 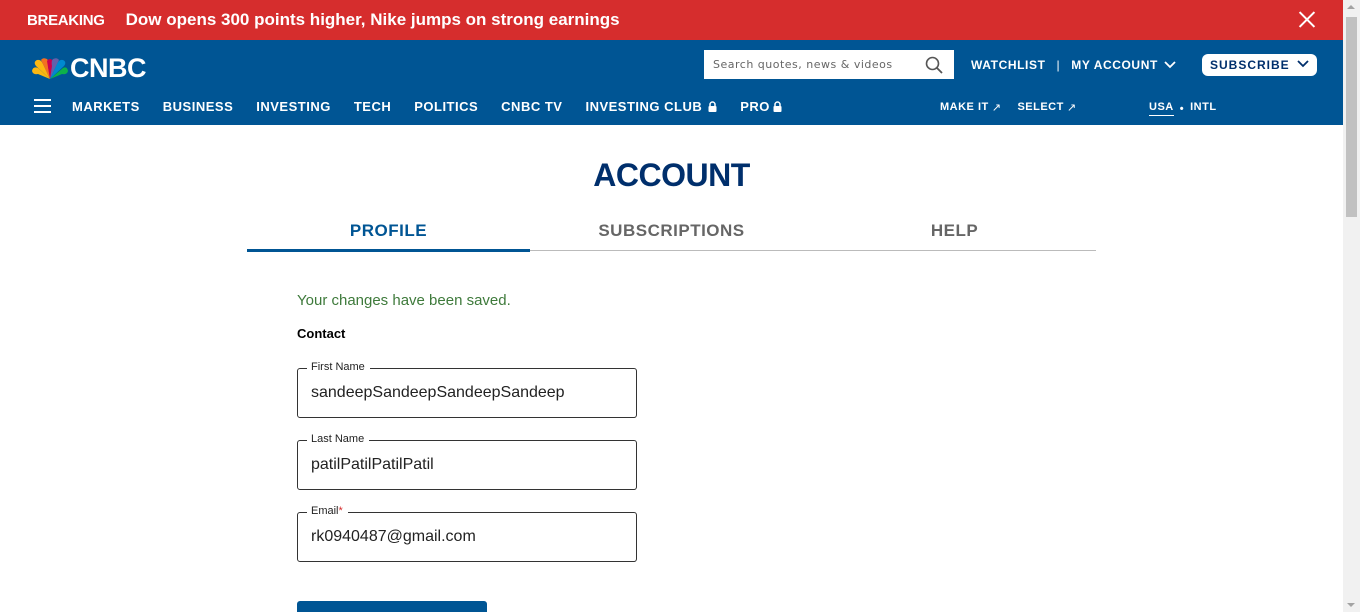 What do you see at coordinates (644, 106) in the screenshot?
I see `nav-item-label: INVESTING CLUB` at bounding box center [644, 106].